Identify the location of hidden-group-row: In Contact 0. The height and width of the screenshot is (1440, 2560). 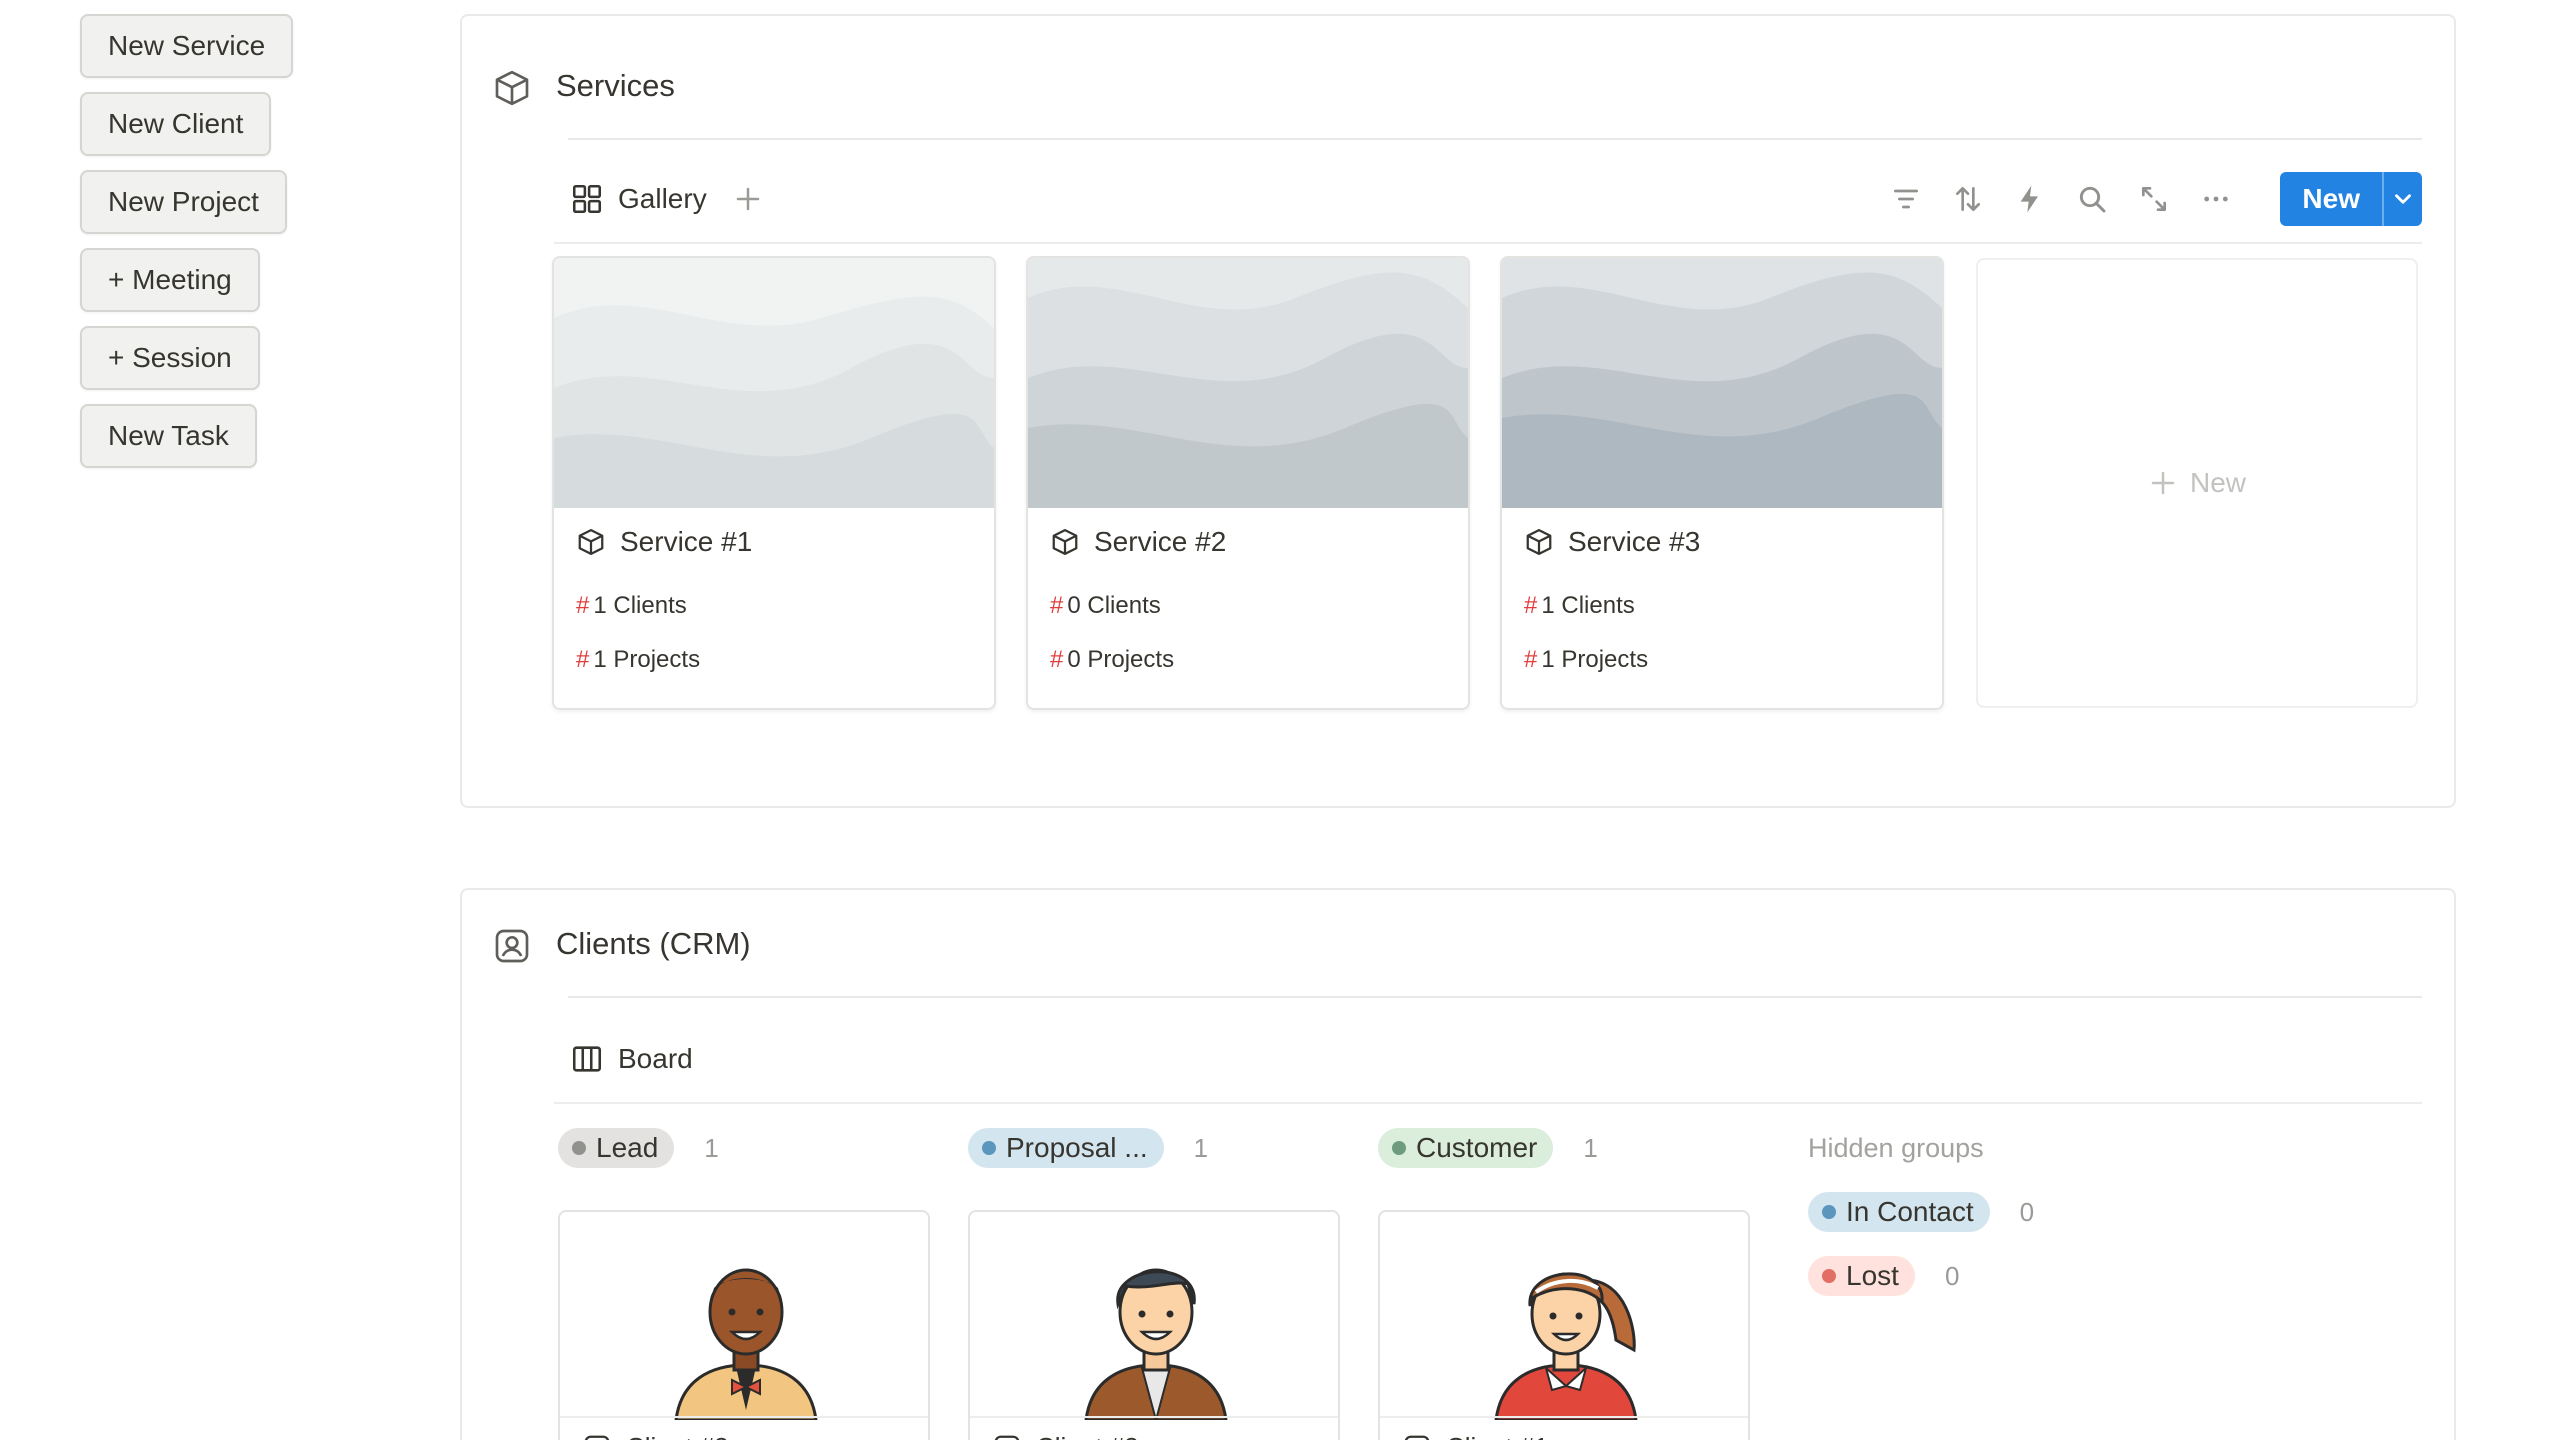
(1948, 1212).